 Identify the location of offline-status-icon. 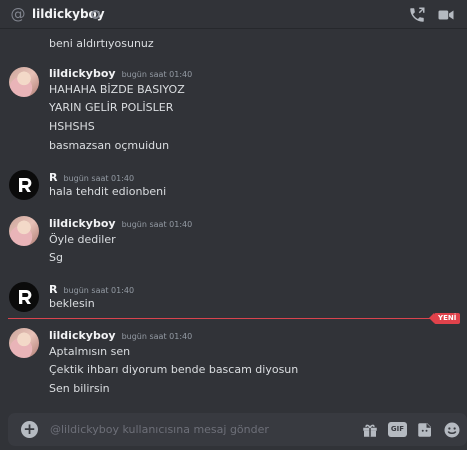
(95, 14).